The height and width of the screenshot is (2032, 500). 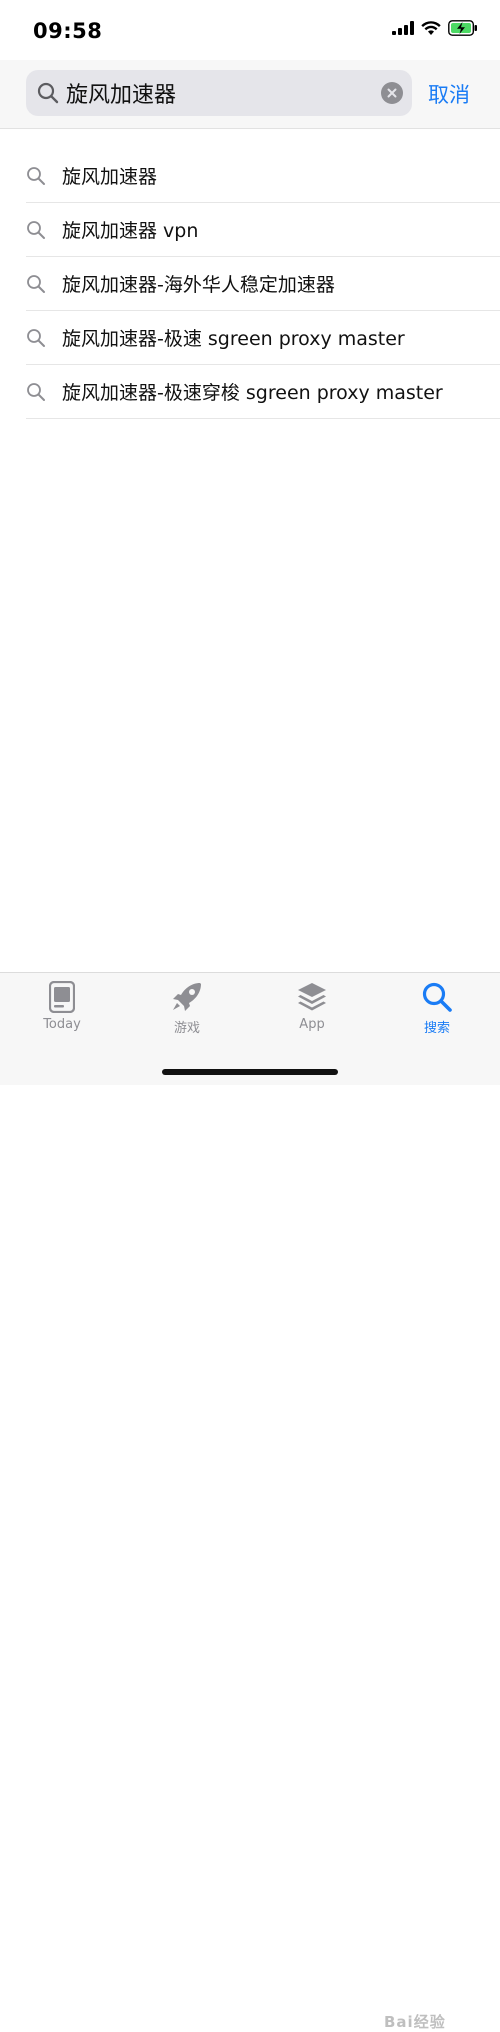 I want to click on watermark: Bai经验, so click(x=415, y=2022).